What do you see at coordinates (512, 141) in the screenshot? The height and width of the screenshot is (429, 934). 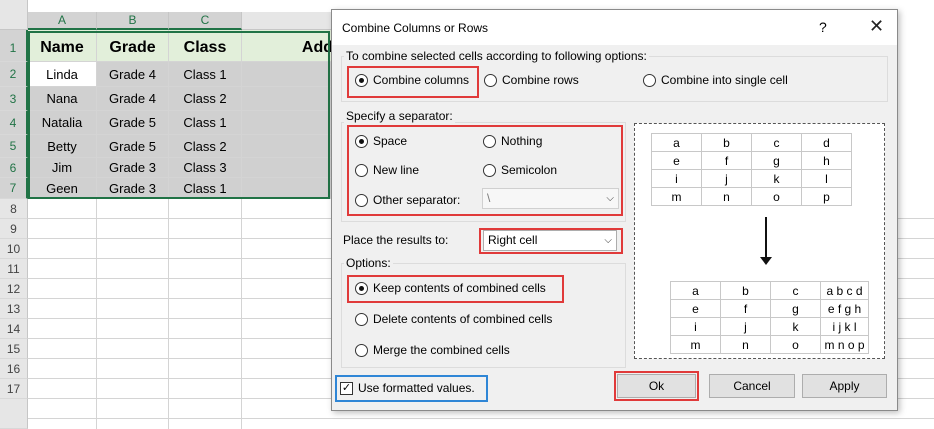 I see `separator-nothing-radio: Nothing` at bounding box center [512, 141].